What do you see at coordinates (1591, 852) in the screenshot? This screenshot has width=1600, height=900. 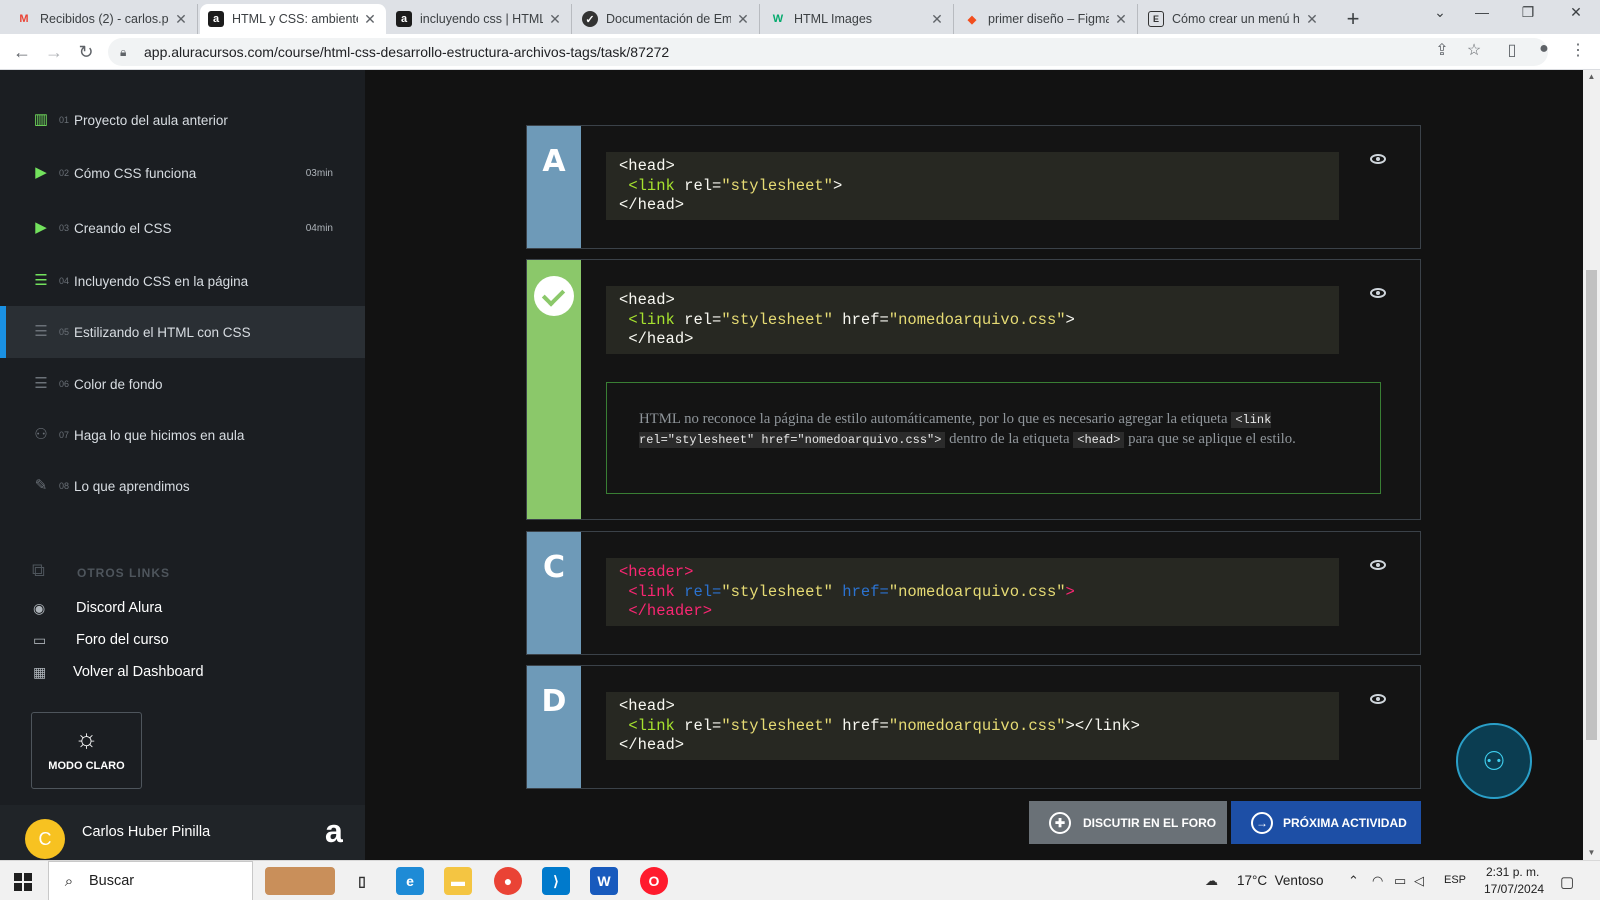 I see `scroll-down-arrow: ▼` at bounding box center [1591, 852].